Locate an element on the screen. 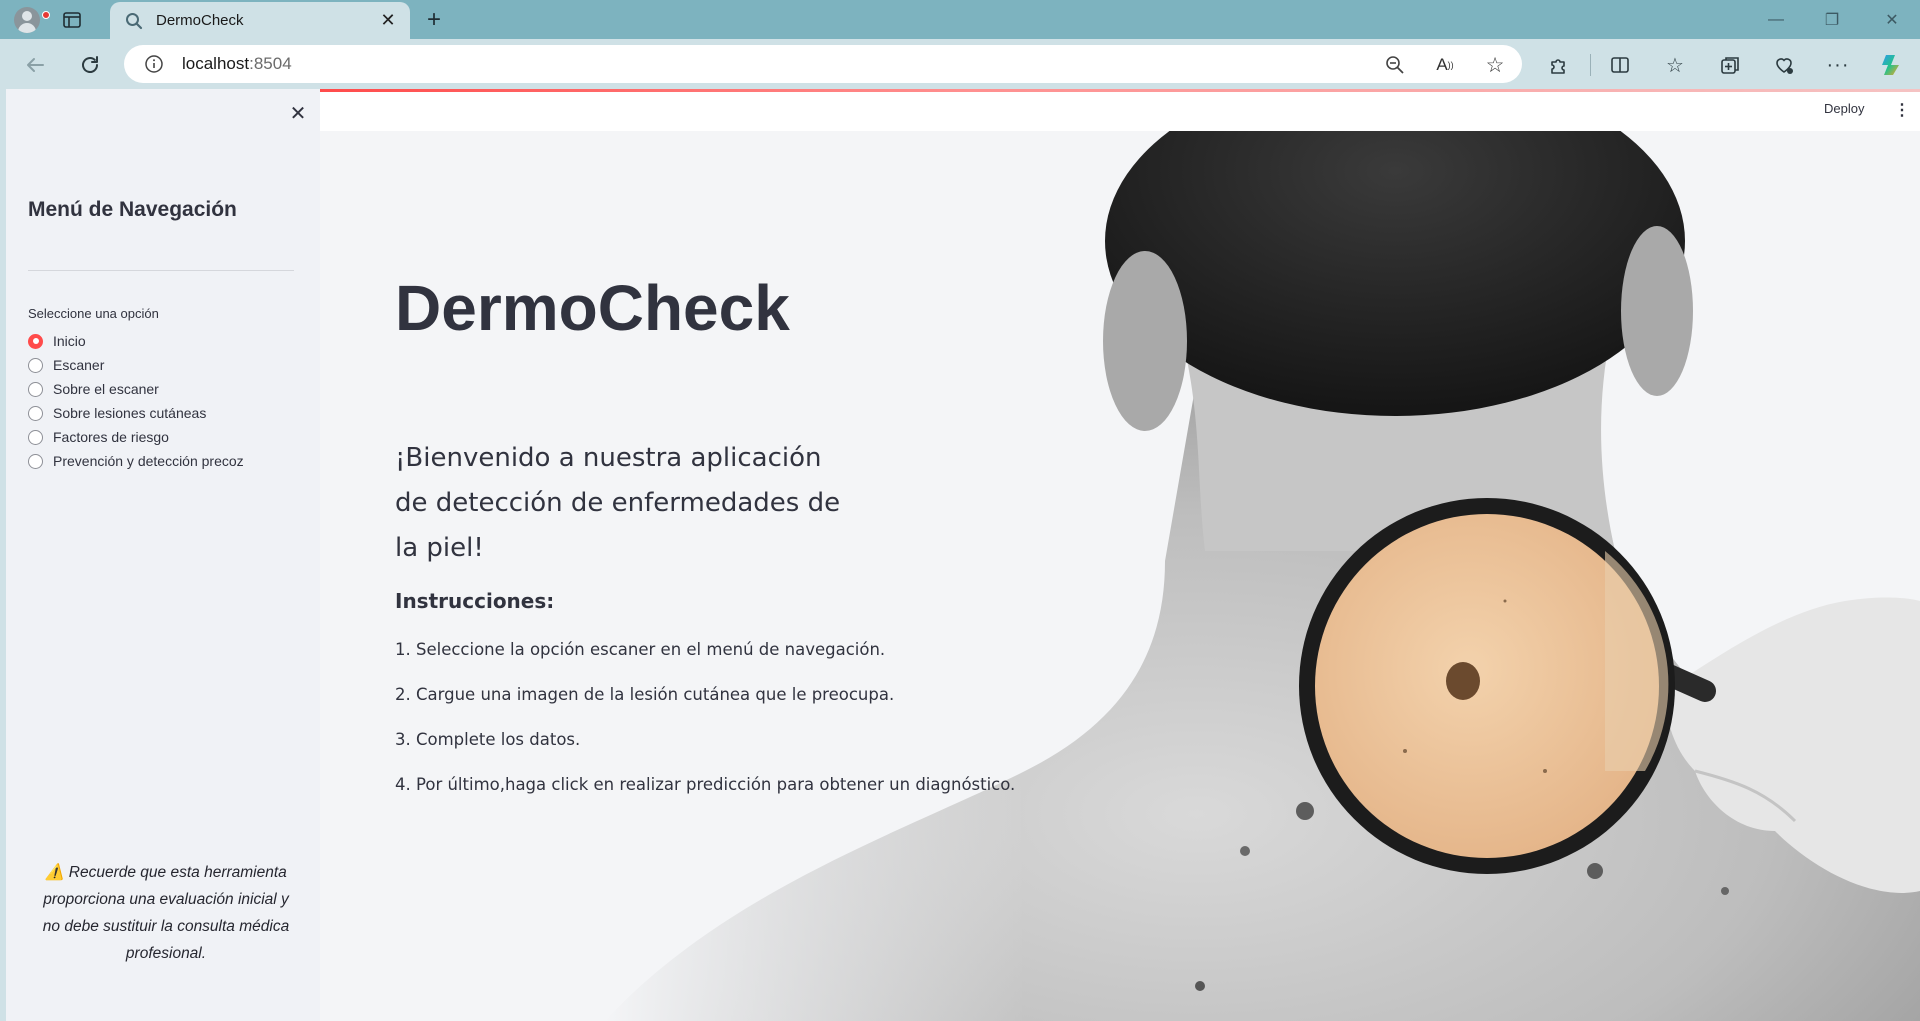 The image size is (1920, 1021). page-title: DermoCheck is located at coordinates (592, 308).